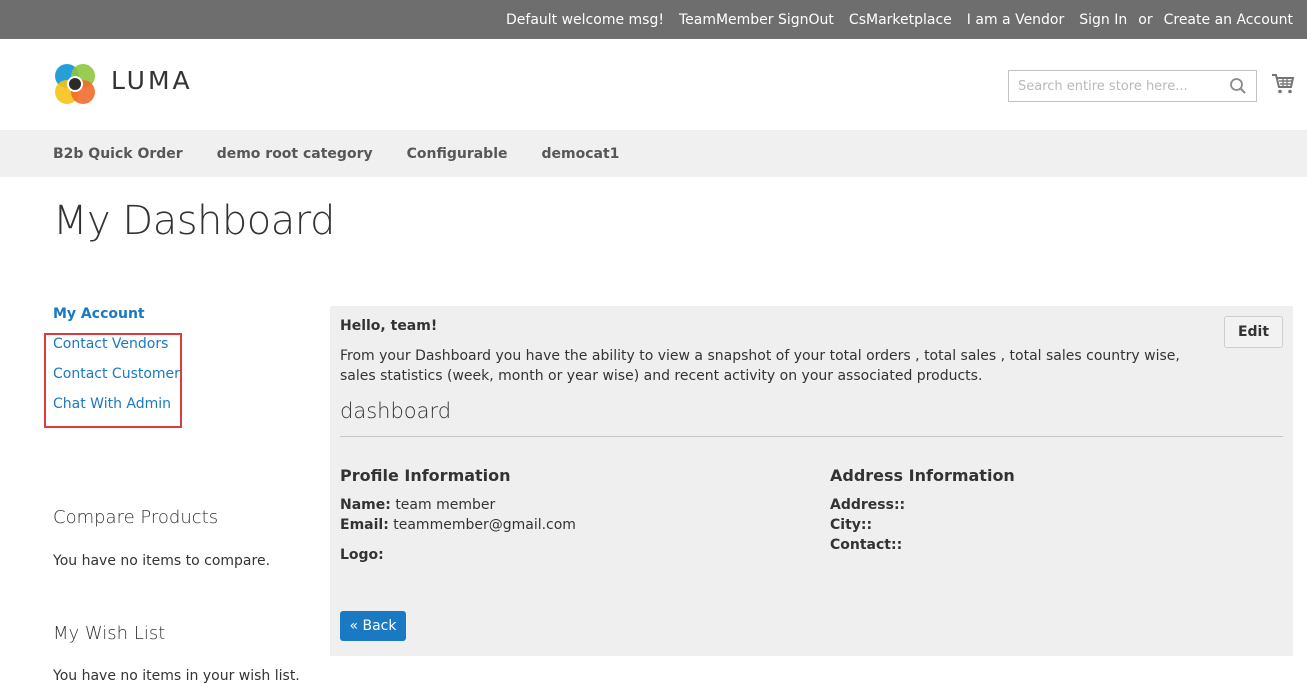 The height and width of the screenshot is (687, 1307). Describe the element at coordinates (425, 475) in the screenshot. I see `profile-information-title: Profile Information` at that location.